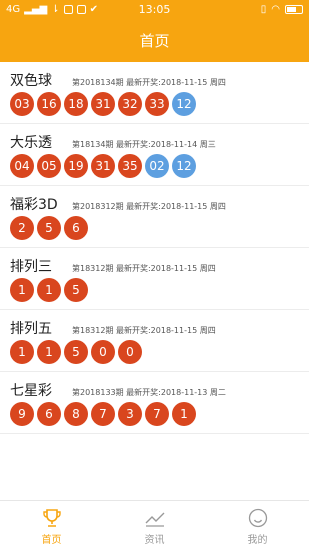 The width and height of the screenshot is (320, 550). What do you see at coordinates (154, 341) in the screenshot?
I see `lottery-row: 排列五 第18312期 最新开奖:2018-11-15 周四 1 1 5 0 0` at bounding box center [154, 341].